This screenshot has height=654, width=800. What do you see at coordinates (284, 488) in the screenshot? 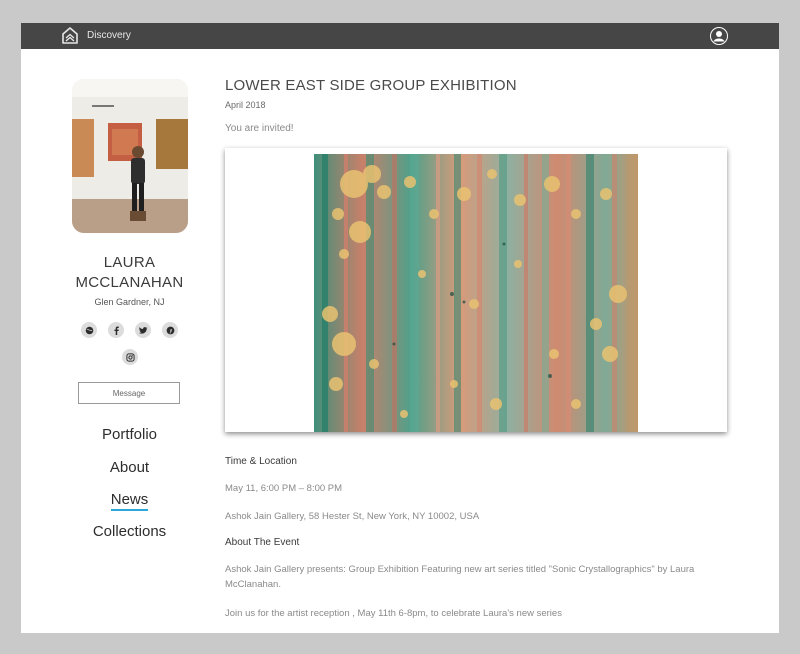
I see `event-time: May 11, 6:00 PM – 8:00 PM` at bounding box center [284, 488].